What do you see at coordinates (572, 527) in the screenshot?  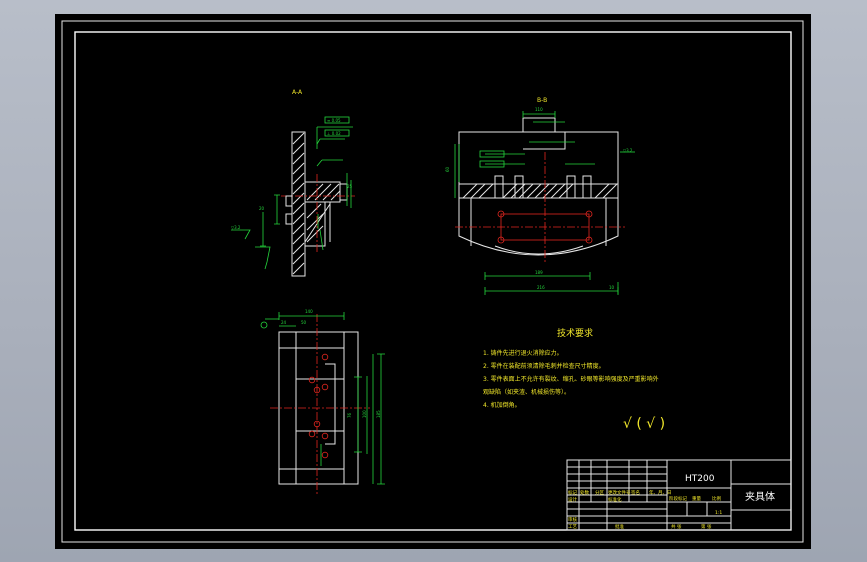 I see `svg-text: 工艺` at bounding box center [572, 527].